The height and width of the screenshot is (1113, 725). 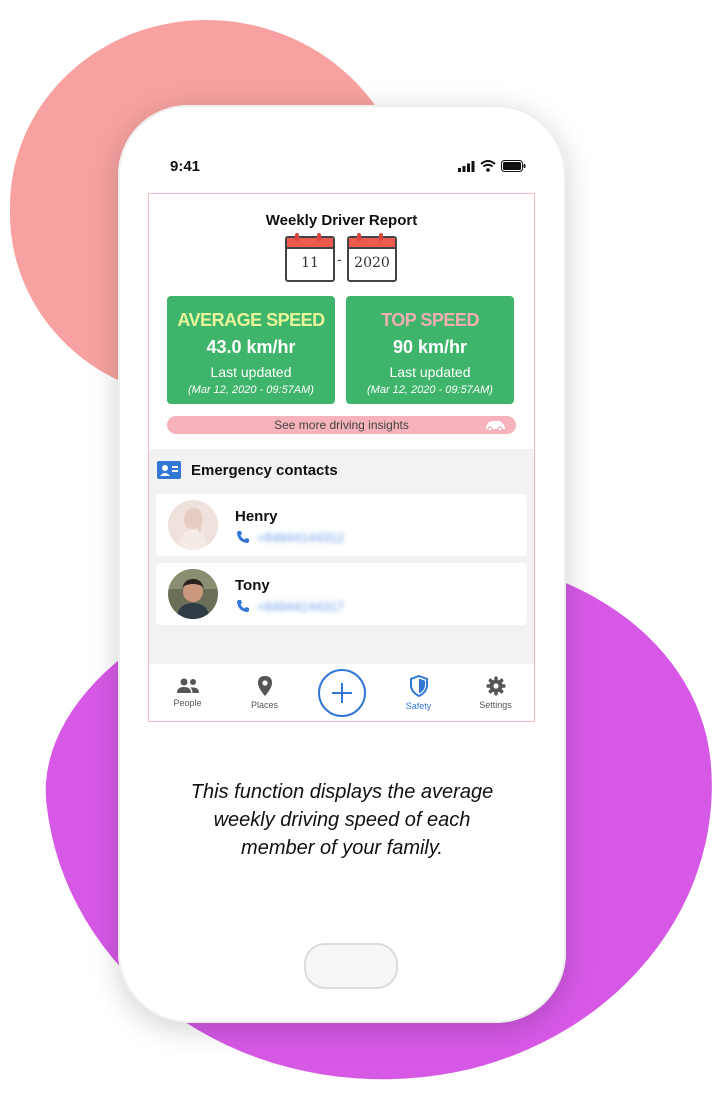 What do you see at coordinates (252, 585) in the screenshot?
I see `contact-name: Tony` at bounding box center [252, 585].